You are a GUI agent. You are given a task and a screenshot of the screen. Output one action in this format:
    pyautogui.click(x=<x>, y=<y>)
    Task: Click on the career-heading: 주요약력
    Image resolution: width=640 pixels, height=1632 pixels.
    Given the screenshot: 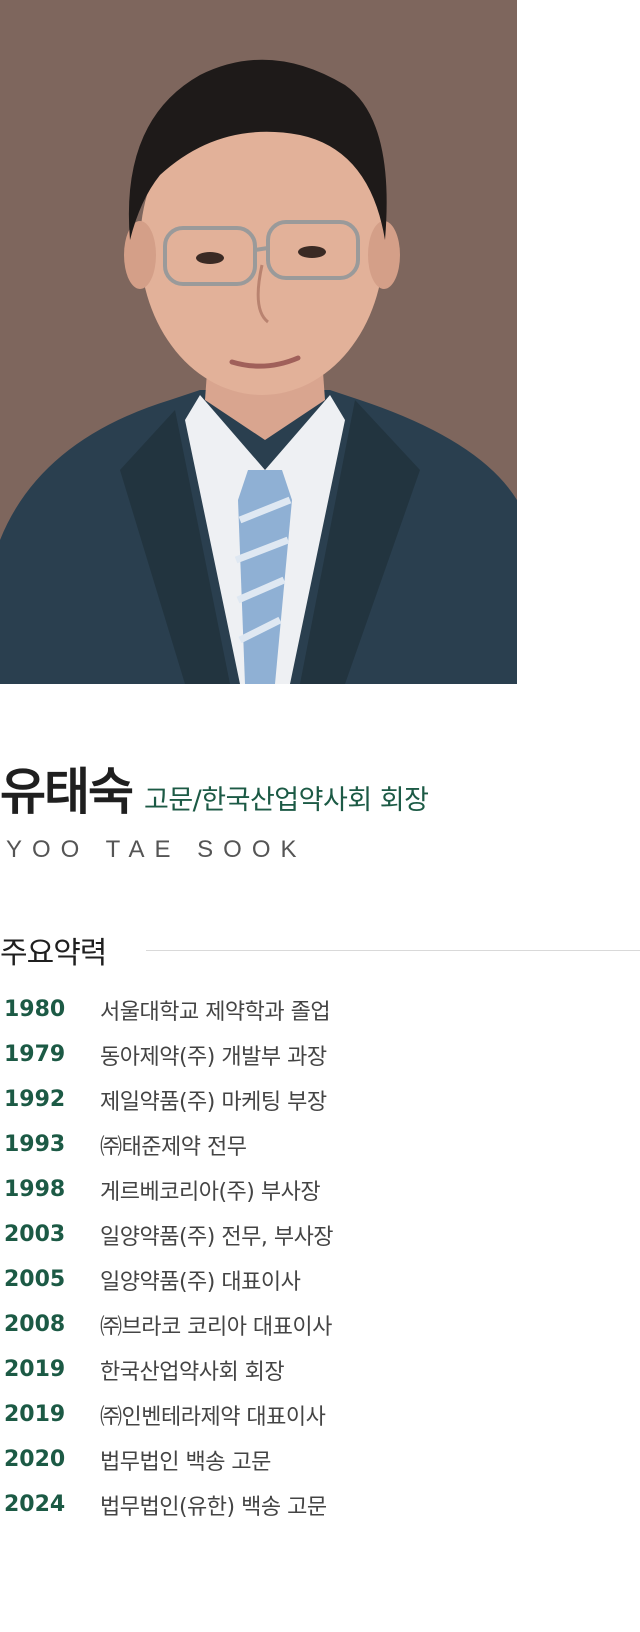 What is the action you would take?
    pyautogui.click(x=53, y=953)
    